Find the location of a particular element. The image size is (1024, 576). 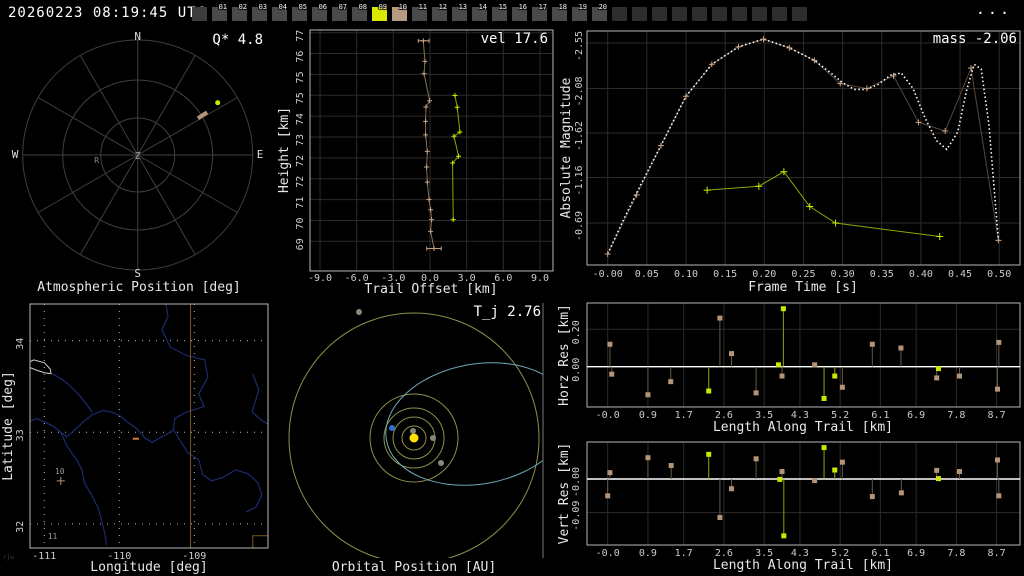

x-tick: 0.50 is located at coordinates (999, 274).